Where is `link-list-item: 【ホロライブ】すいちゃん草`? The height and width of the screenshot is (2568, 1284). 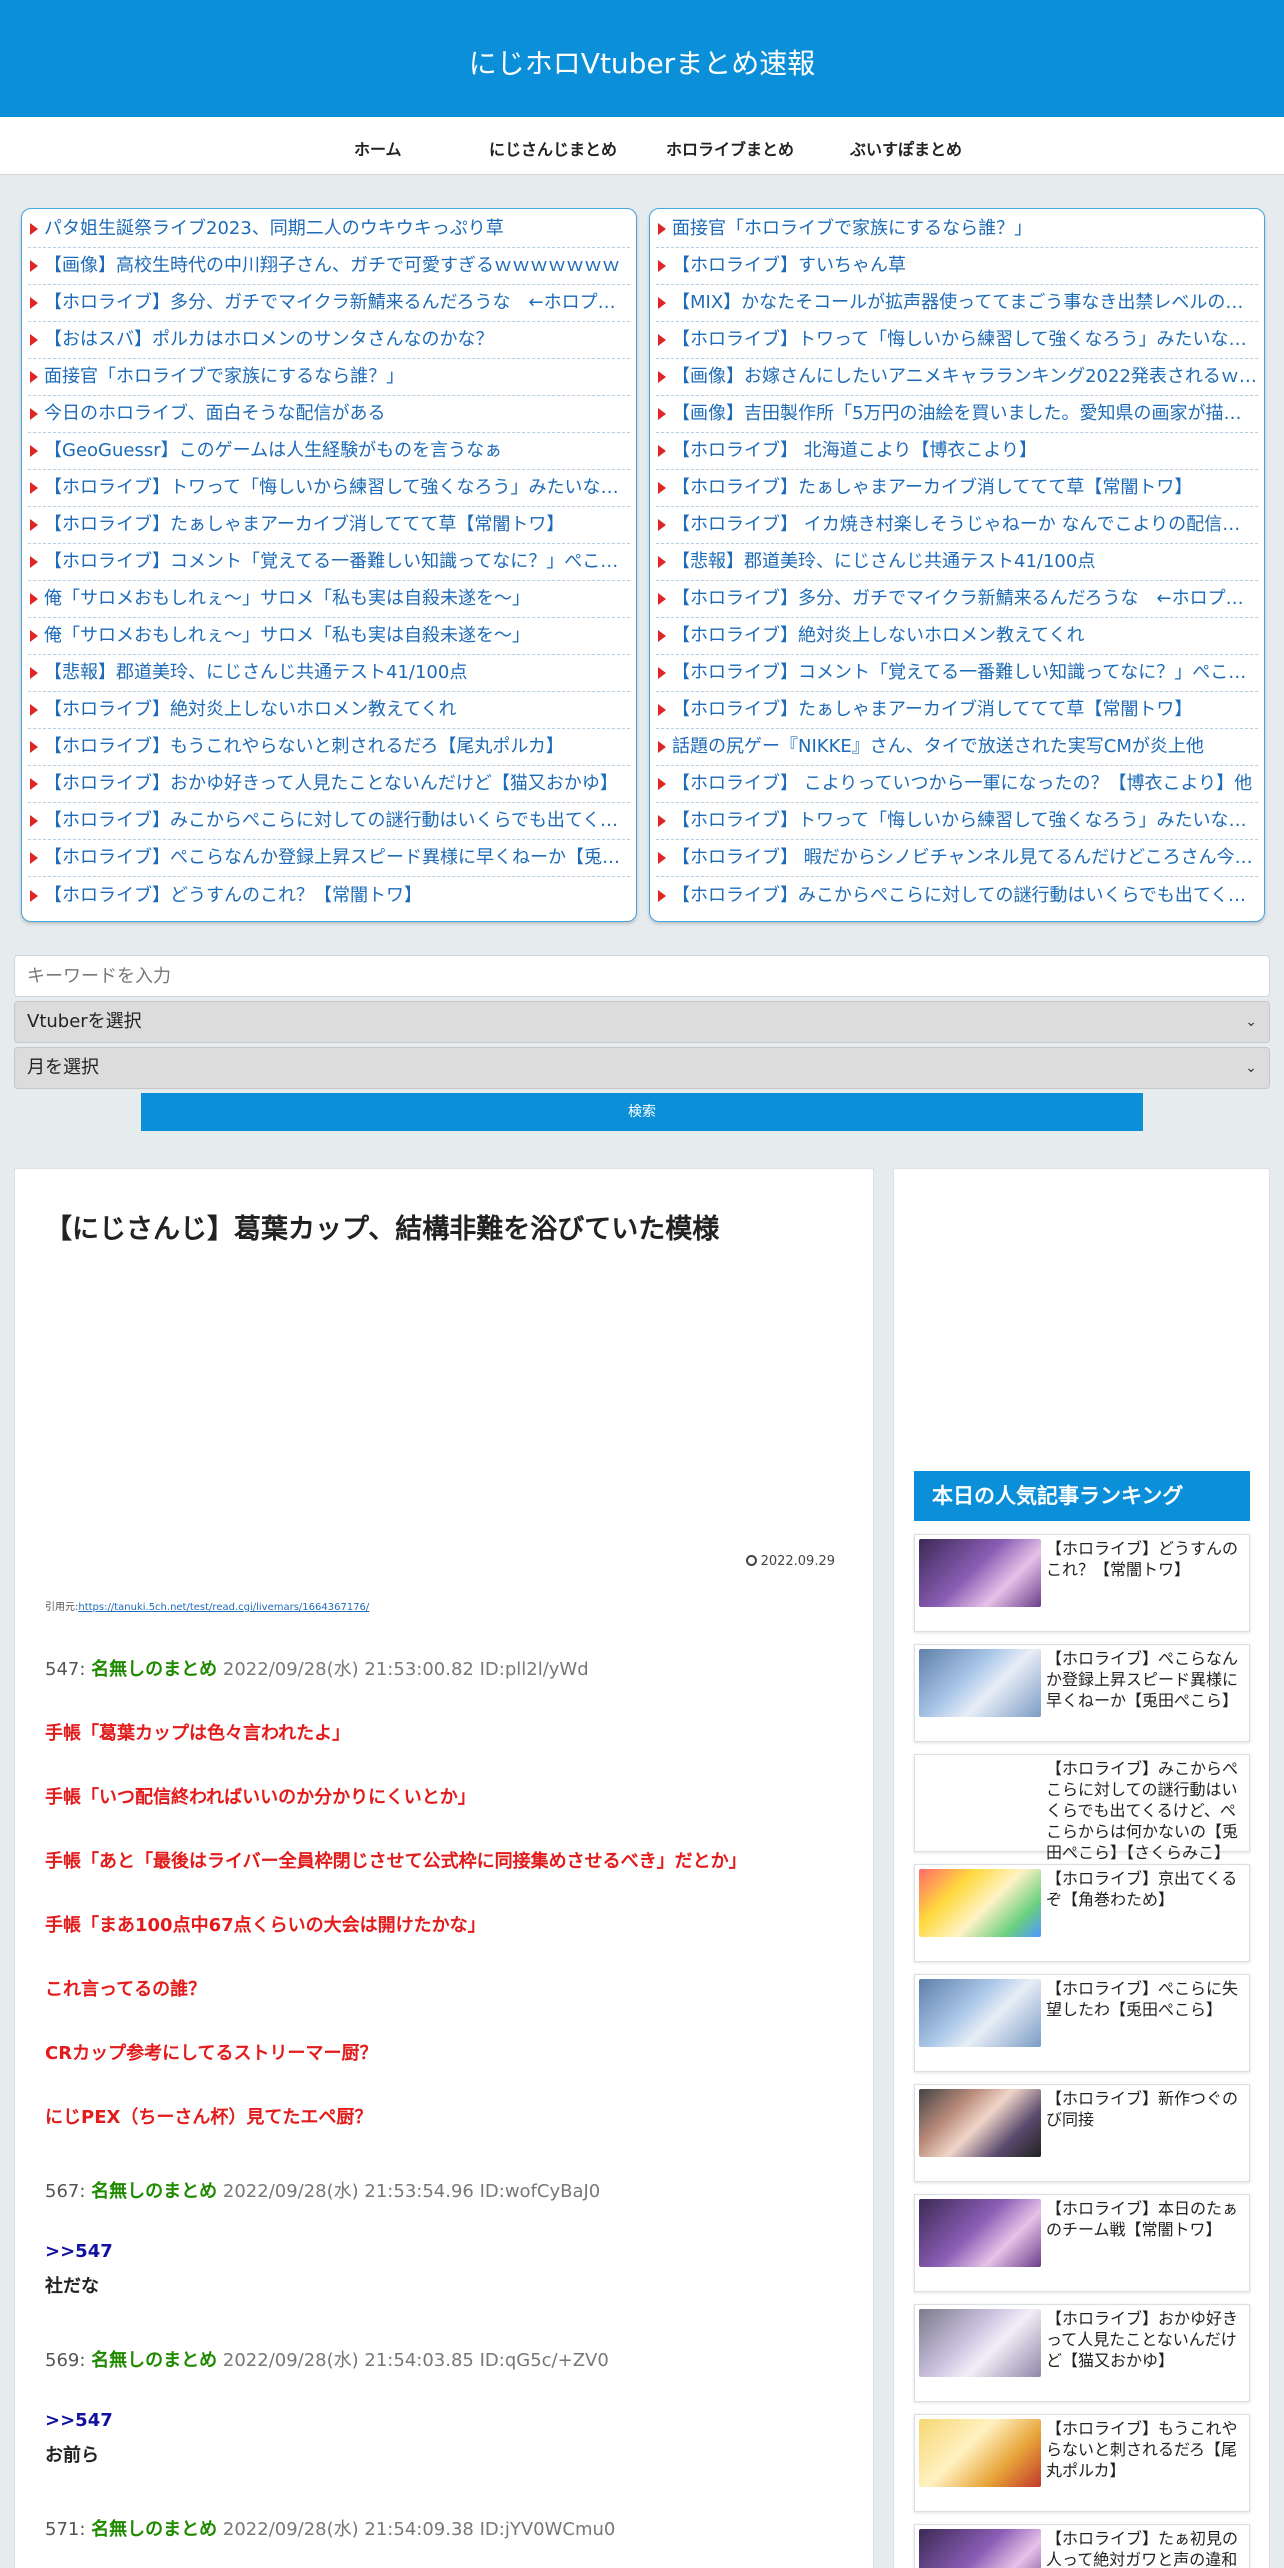 link-list-item: 【ホロライブ】すいちゃん草 is located at coordinates (957, 266).